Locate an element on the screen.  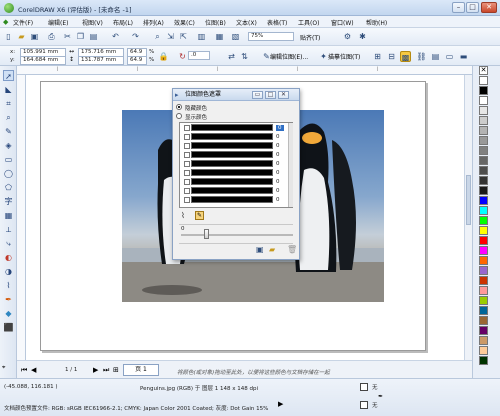
close-button: ✕ is located at coordinates (489, 7).